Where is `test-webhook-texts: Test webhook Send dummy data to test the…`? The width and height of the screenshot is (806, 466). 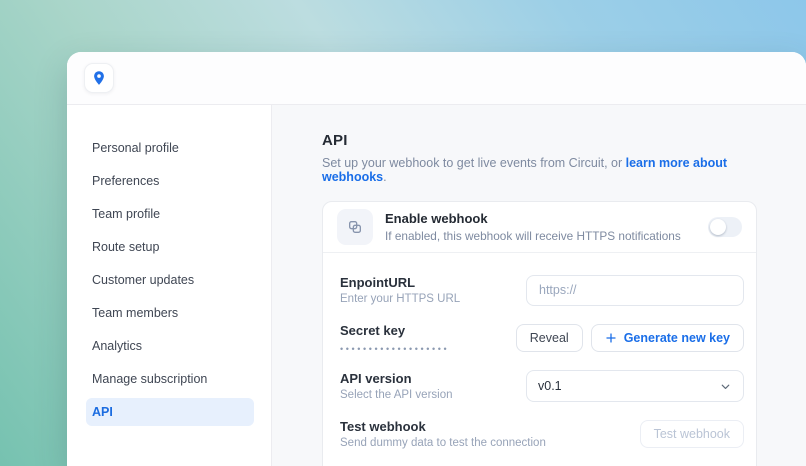
test-webhook-texts: Test webhook Send dummy data to test the… is located at coordinates (443, 434).